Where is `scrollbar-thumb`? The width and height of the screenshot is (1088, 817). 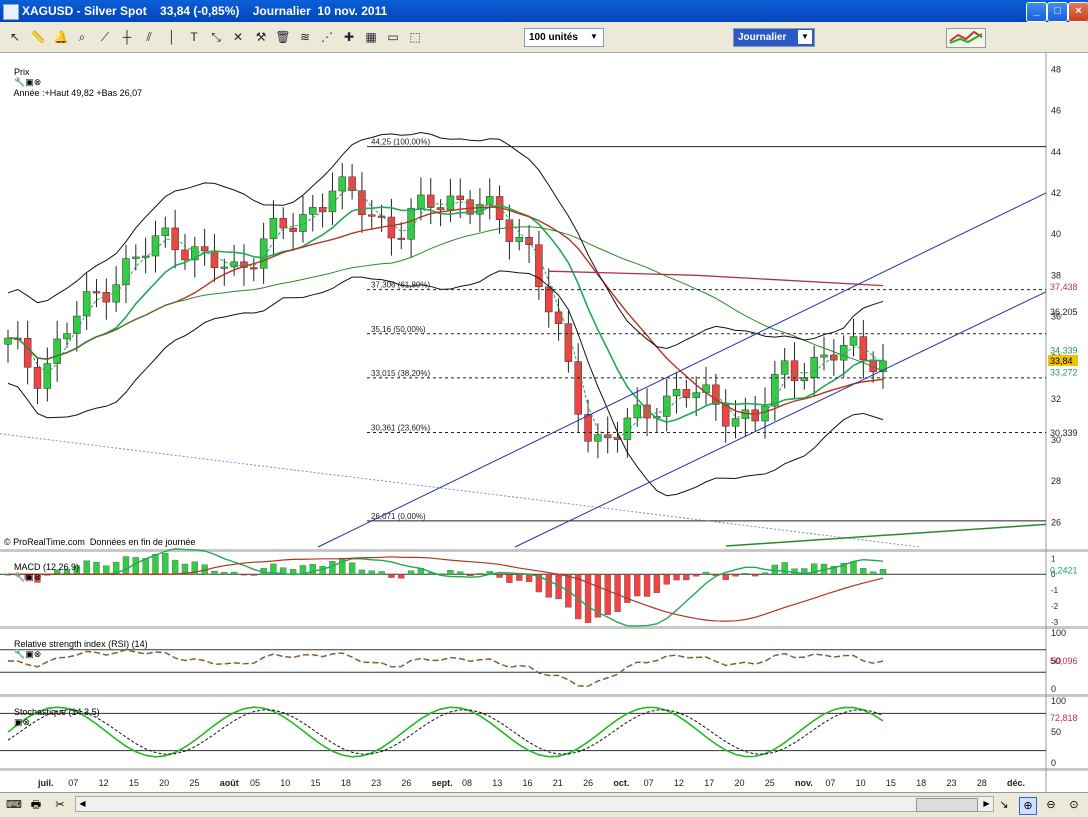 scrollbar-thumb is located at coordinates (947, 805).